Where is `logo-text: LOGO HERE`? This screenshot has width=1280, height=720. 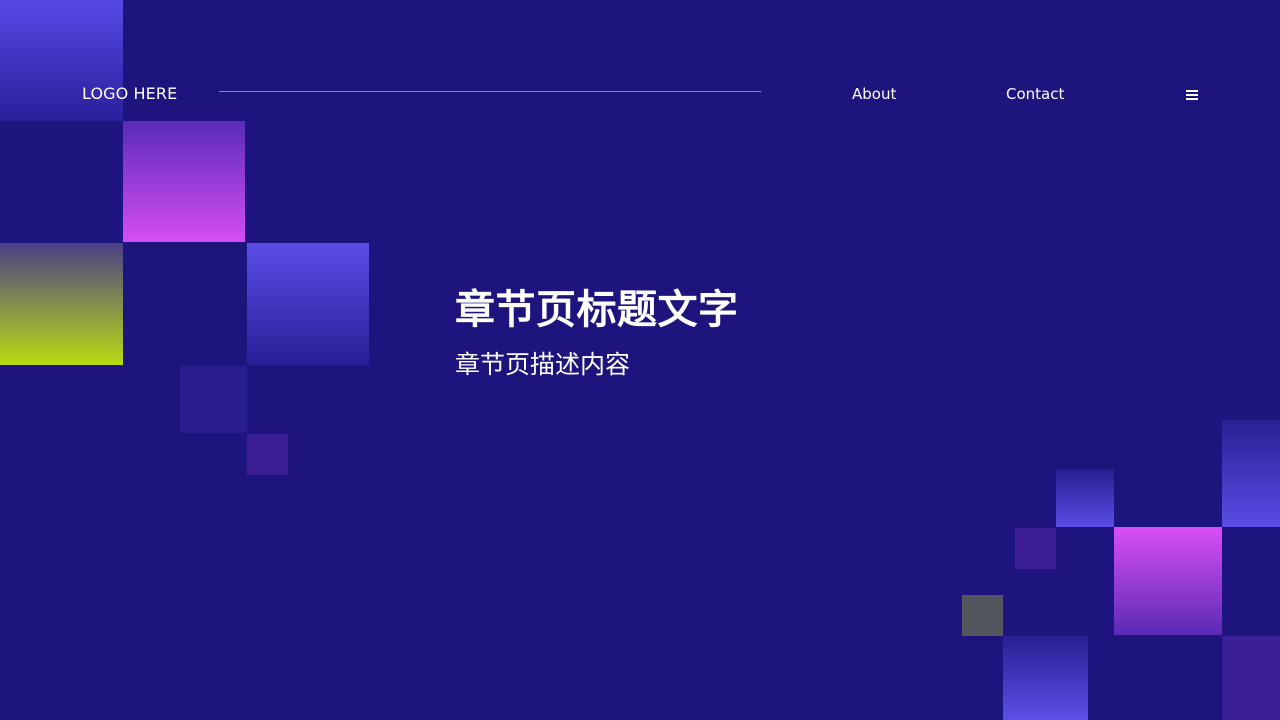 logo-text: LOGO HERE is located at coordinates (130, 93).